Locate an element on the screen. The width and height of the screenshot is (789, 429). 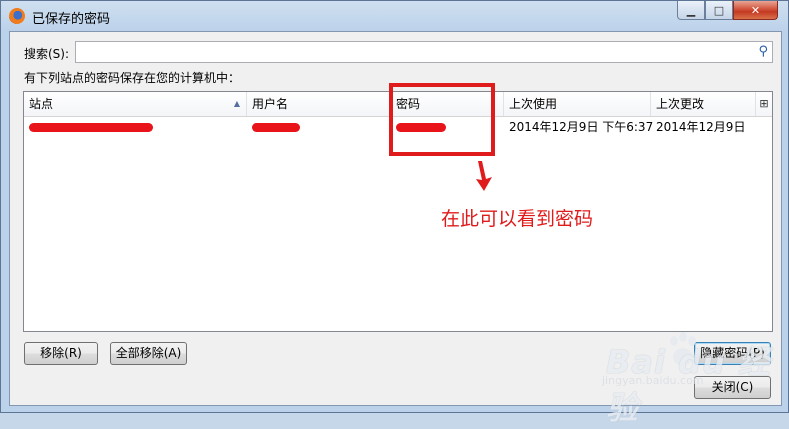
search-icon: ⚲ is located at coordinates (763, 51).